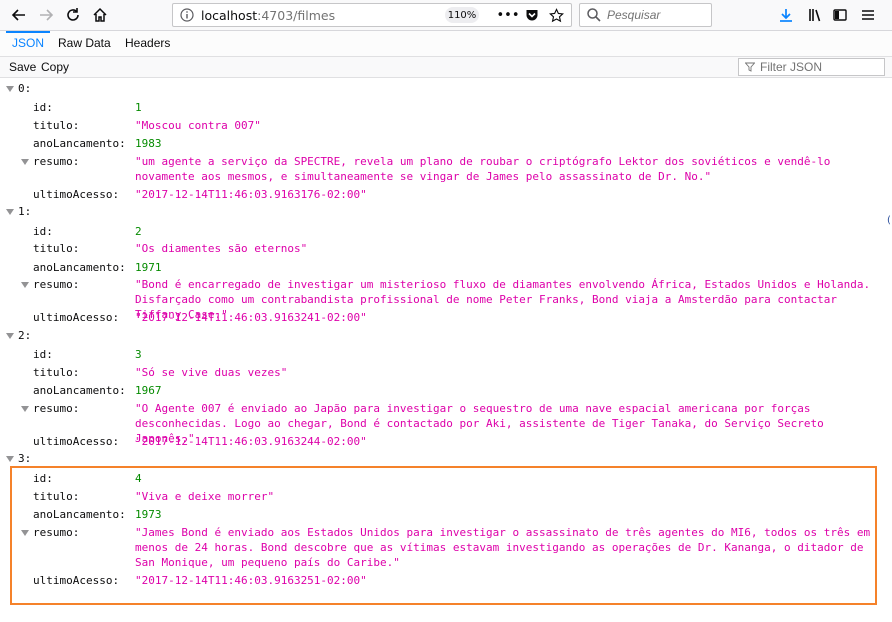 This screenshot has width=892, height=622. What do you see at coordinates (187, 15) in the screenshot?
I see `info-icon` at bounding box center [187, 15].